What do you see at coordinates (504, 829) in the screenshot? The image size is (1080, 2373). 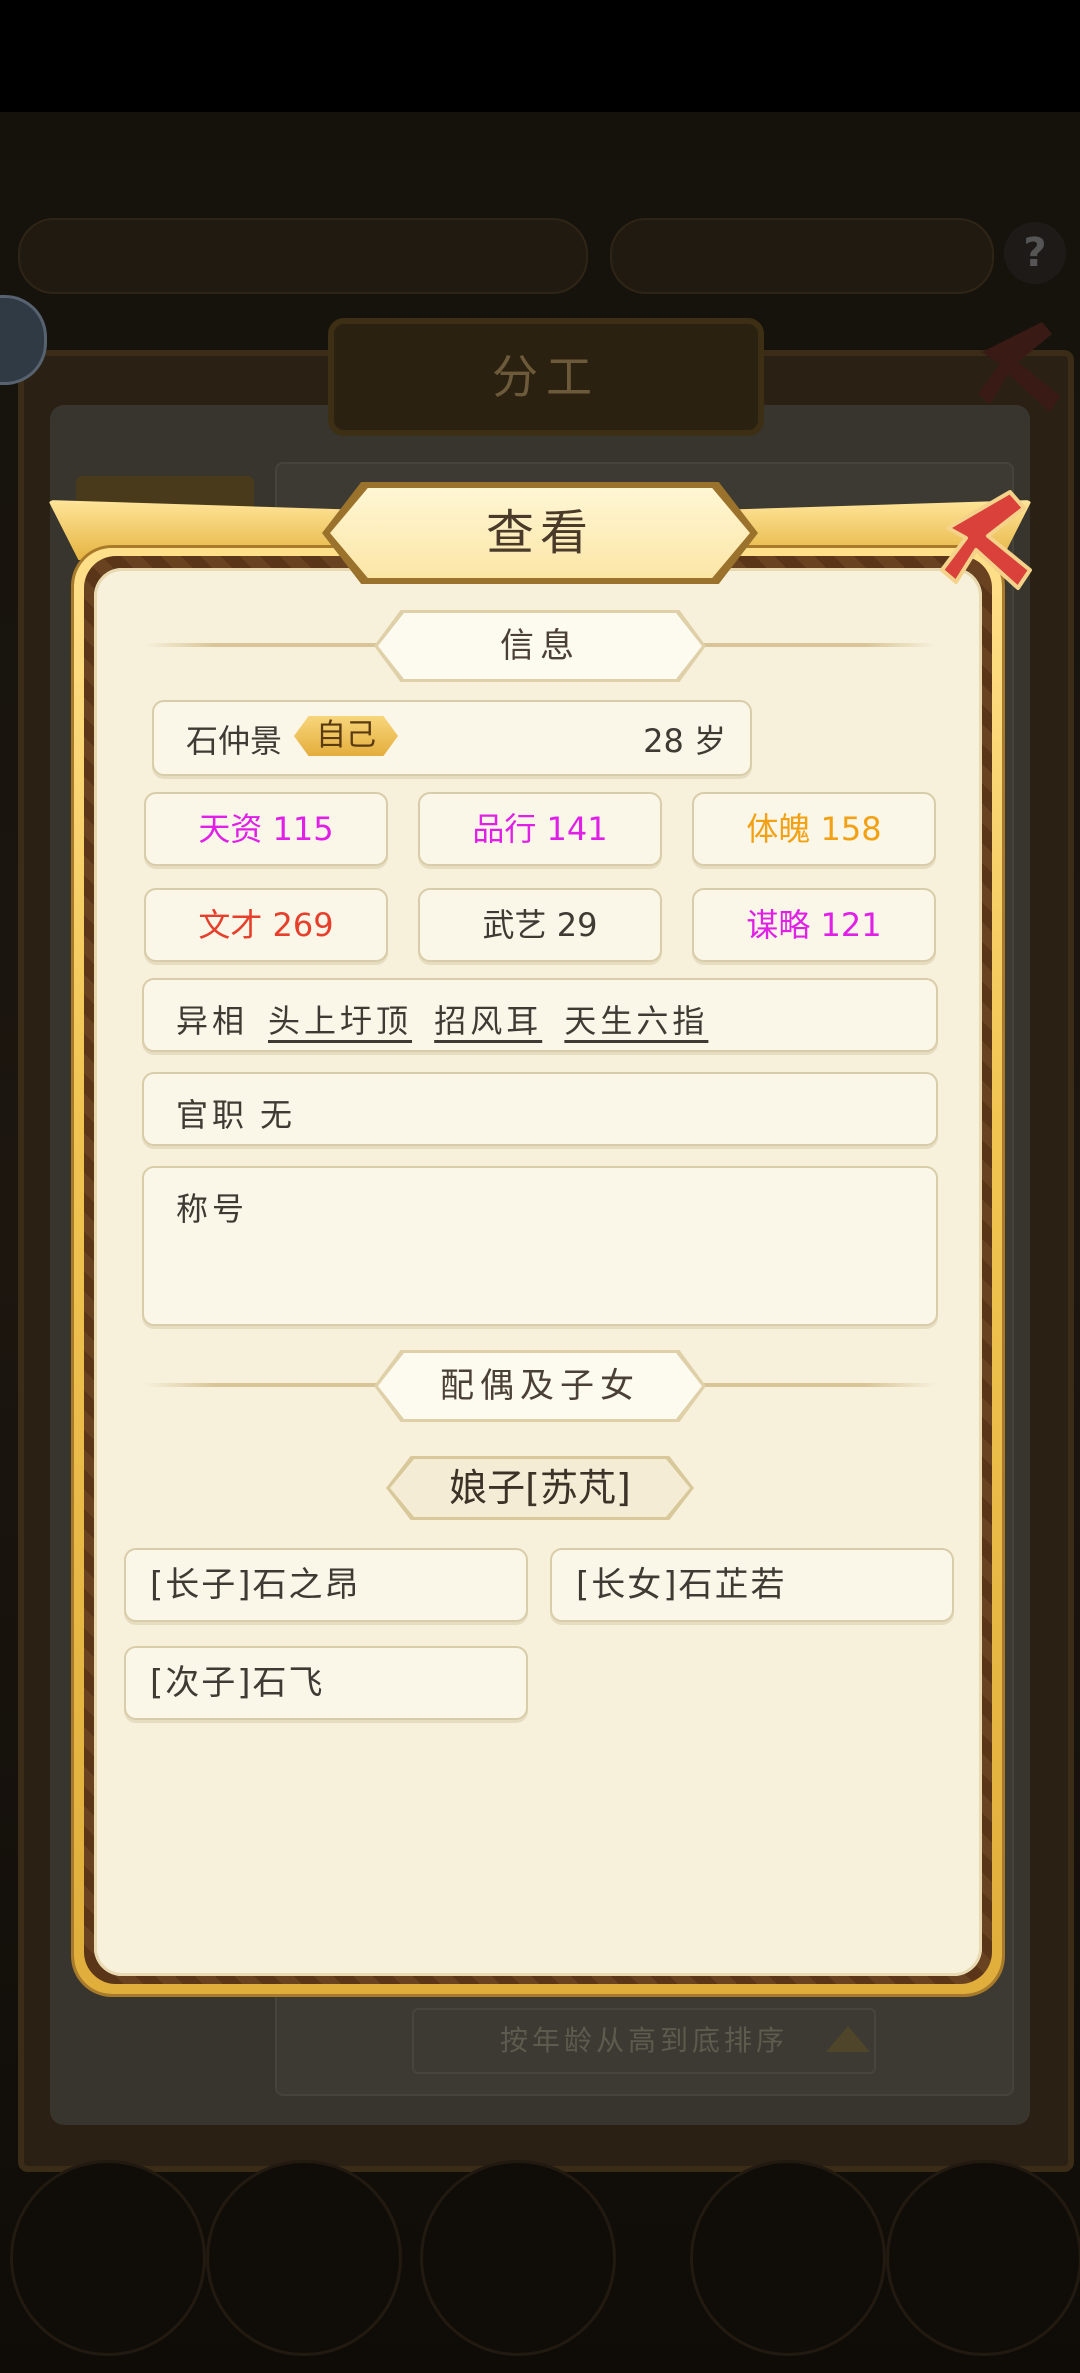 I see `stat-label: 品行` at bounding box center [504, 829].